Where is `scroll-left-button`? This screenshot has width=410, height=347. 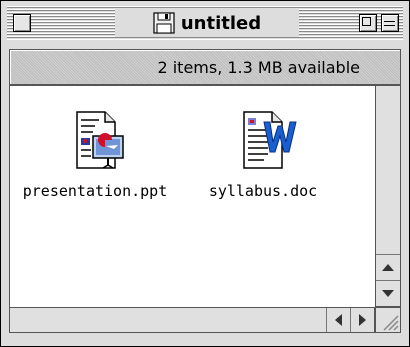
scroll-left-button is located at coordinates (338, 320).